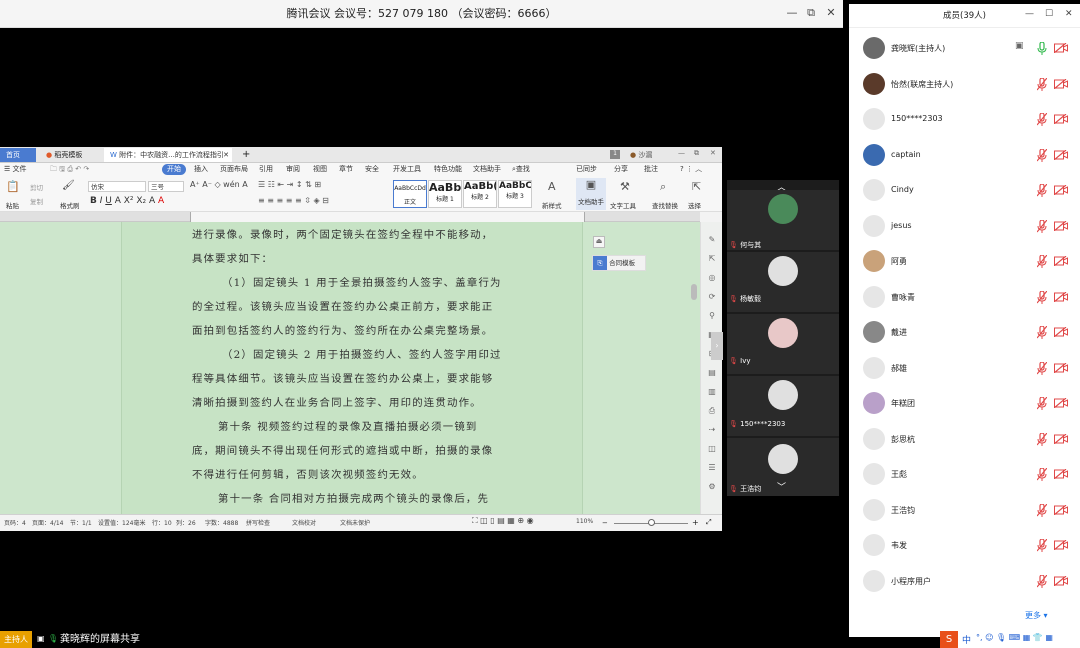 The image size is (1080, 648). I want to click on style-heading2: AaBb( 标题 2, so click(480, 194).